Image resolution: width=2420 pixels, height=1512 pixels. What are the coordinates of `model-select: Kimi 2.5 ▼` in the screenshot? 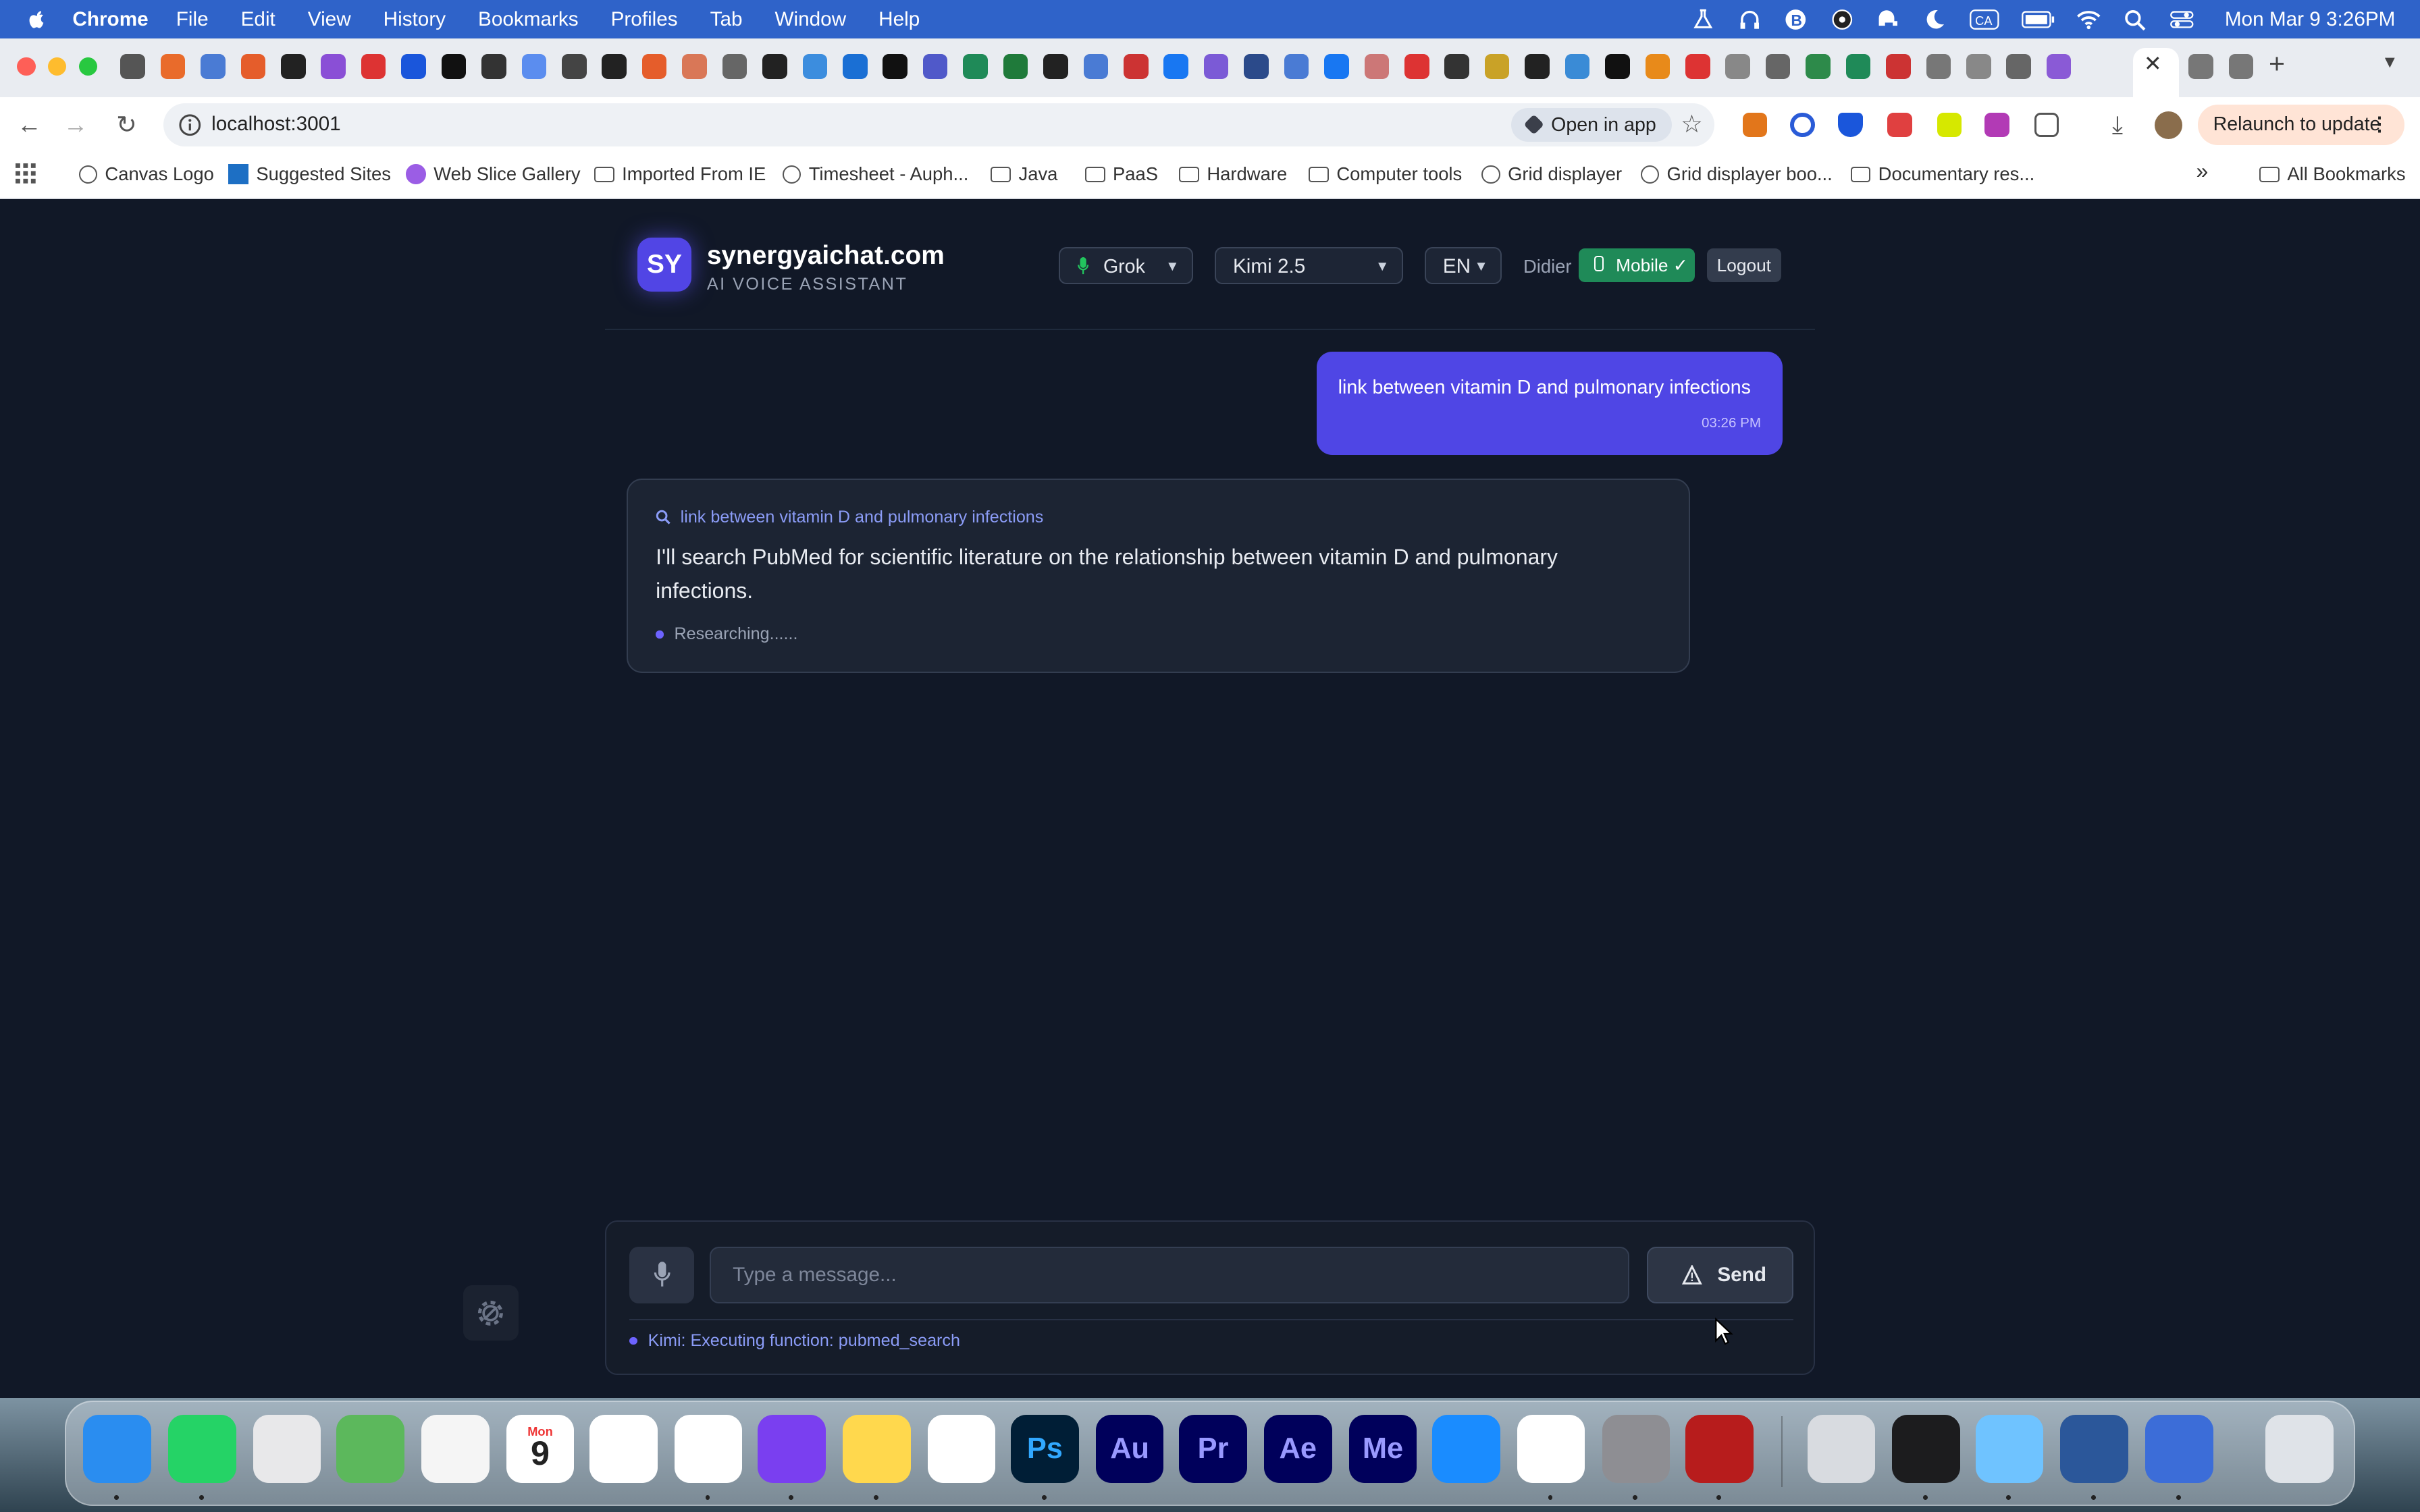 It's located at (1308, 265).